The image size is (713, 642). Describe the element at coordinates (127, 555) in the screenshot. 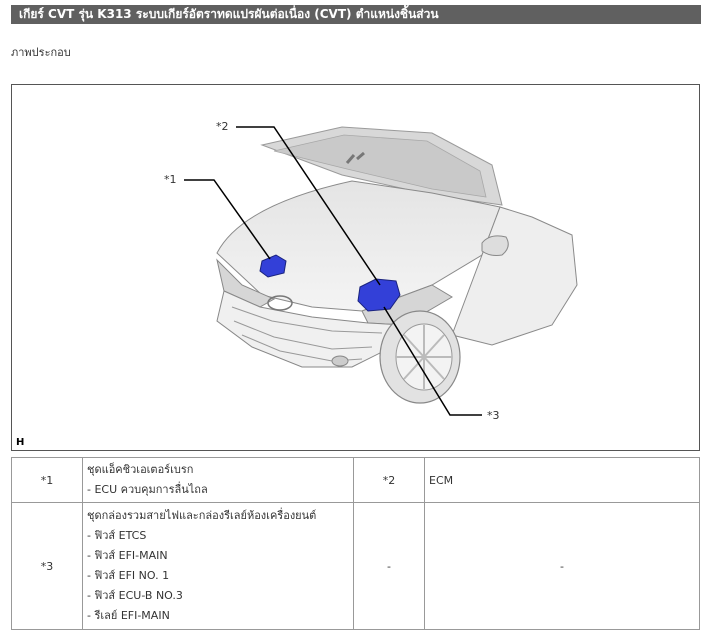

I see `legend-line: - ฟิวส์ EFI-MAIN` at that location.